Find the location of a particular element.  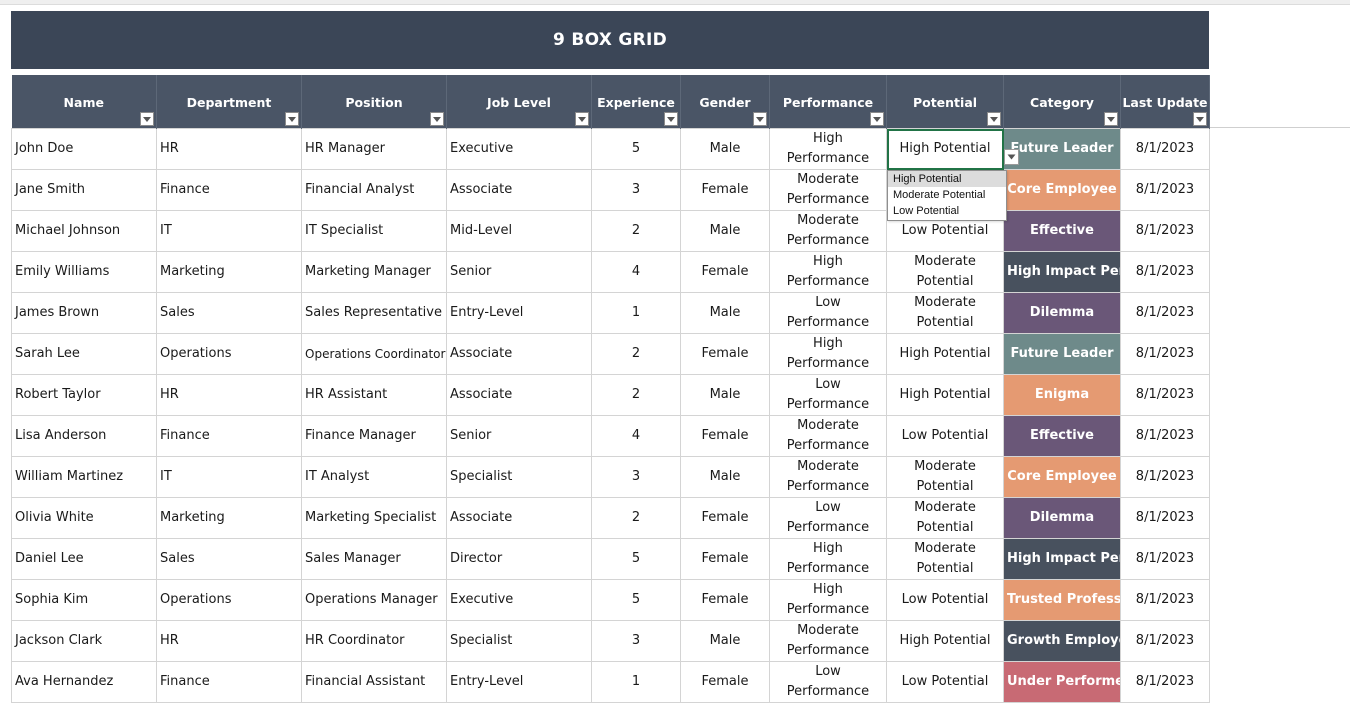

cell-experience: 3 is located at coordinates (636, 477).